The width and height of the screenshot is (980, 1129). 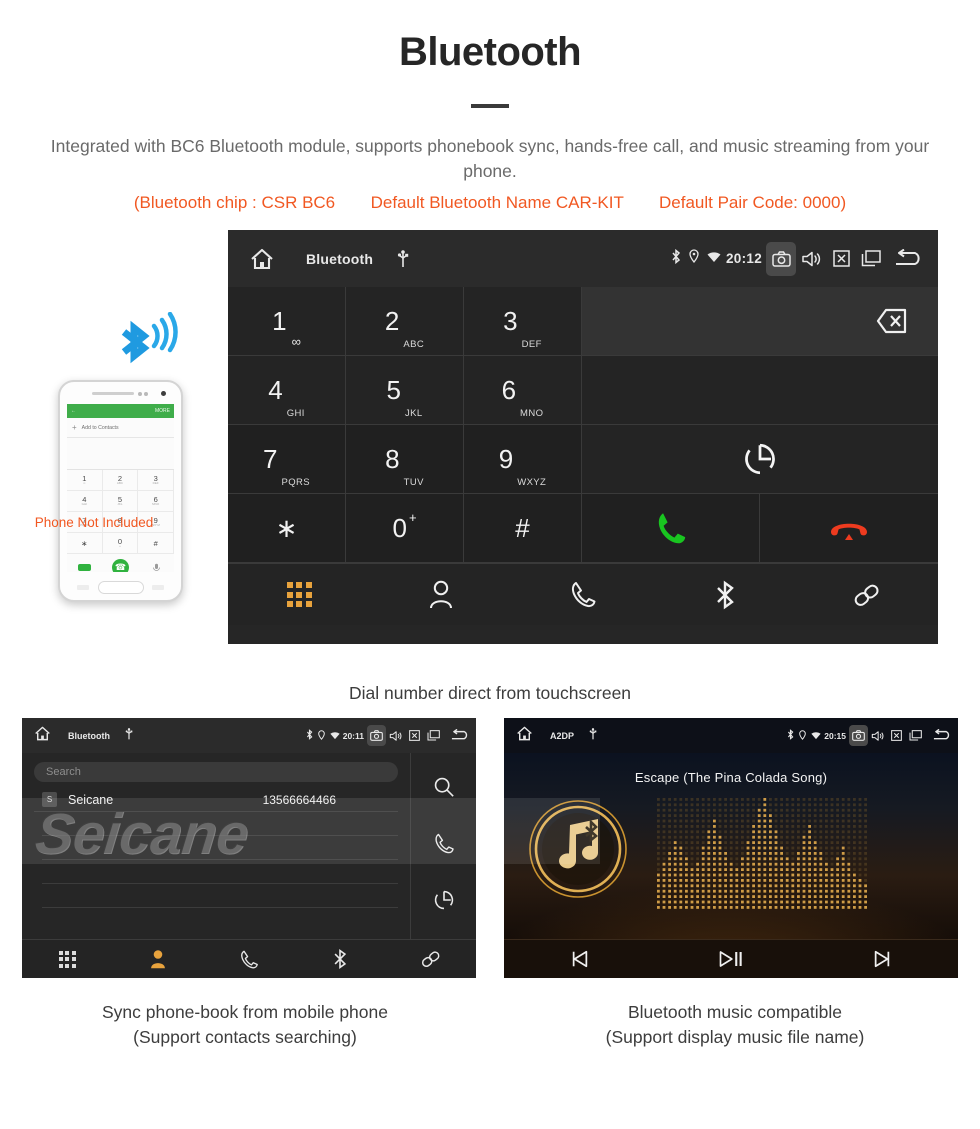 I want to click on music-controls, so click(x=731, y=959).